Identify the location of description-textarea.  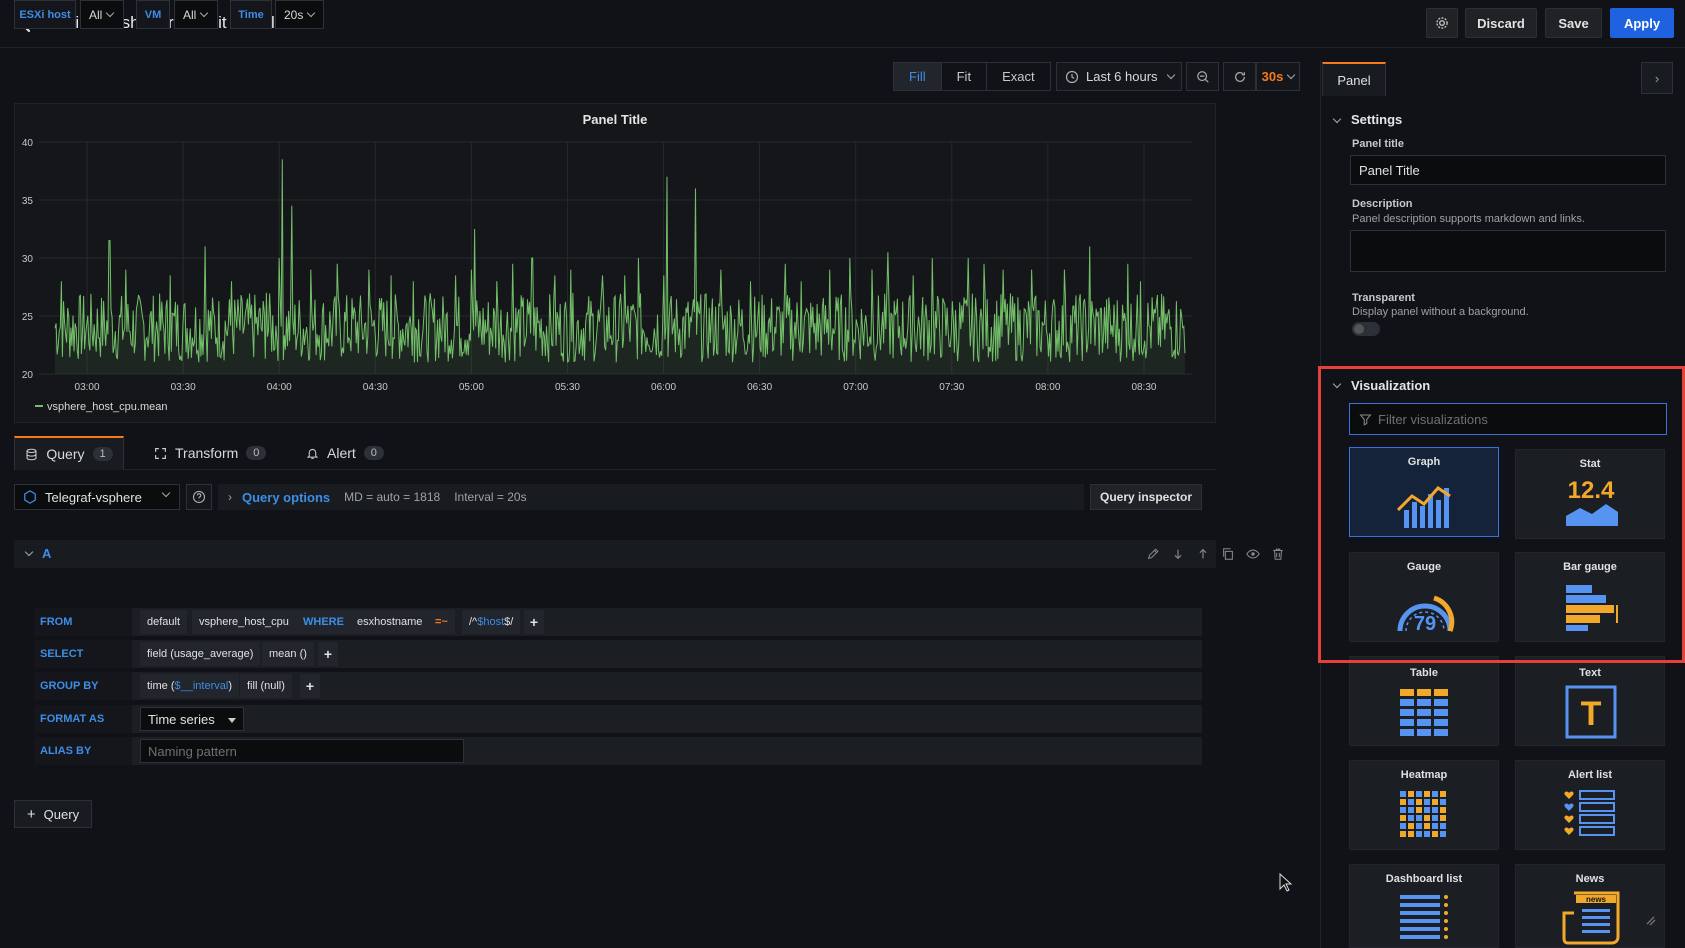
(1508, 251).